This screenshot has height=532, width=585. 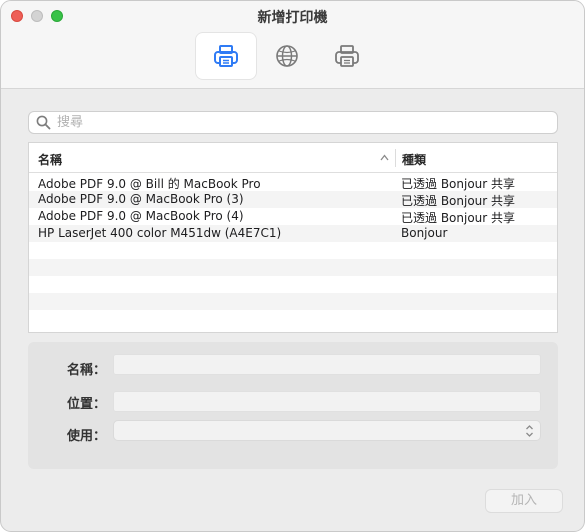 What do you see at coordinates (43, 122) in the screenshot?
I see `search-icon` at bounding box center [43, 122].